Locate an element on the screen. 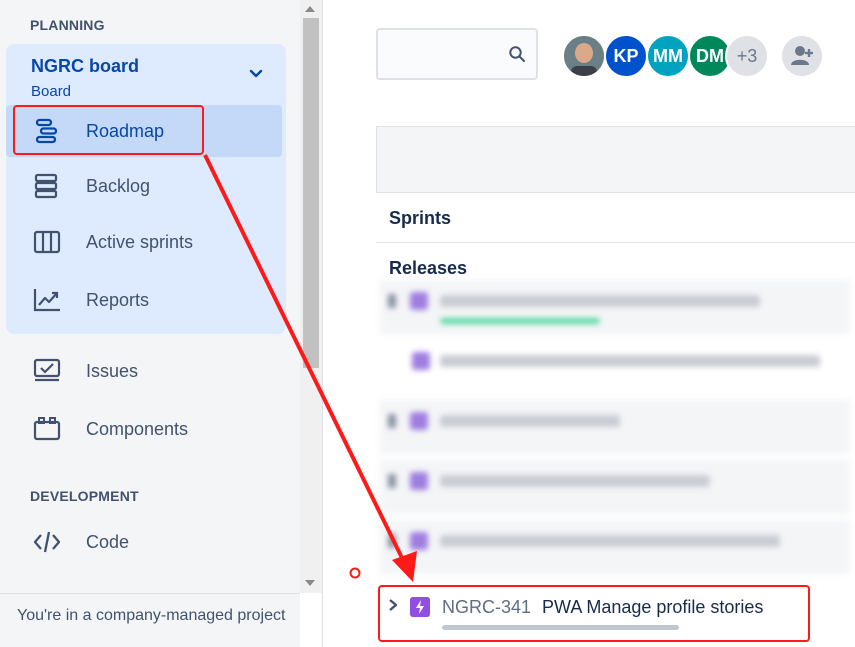 The width and height of the screenshot is (855, 647). sprints-row-label: Sprints is located at coordinates (420, 218).